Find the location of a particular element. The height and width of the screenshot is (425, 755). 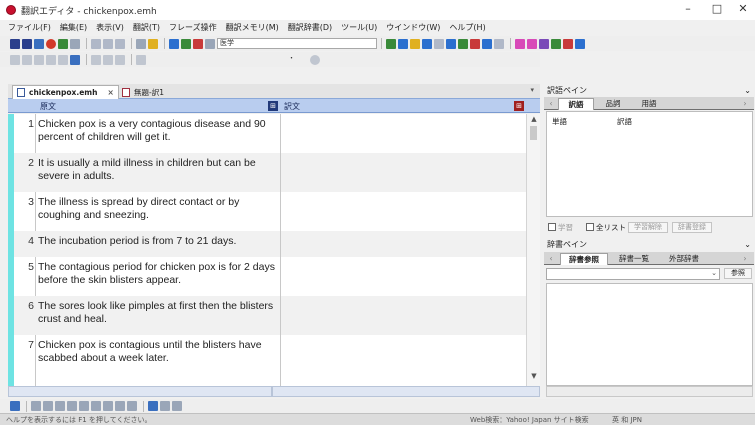

view-icon is located at coordinates (120, 59).